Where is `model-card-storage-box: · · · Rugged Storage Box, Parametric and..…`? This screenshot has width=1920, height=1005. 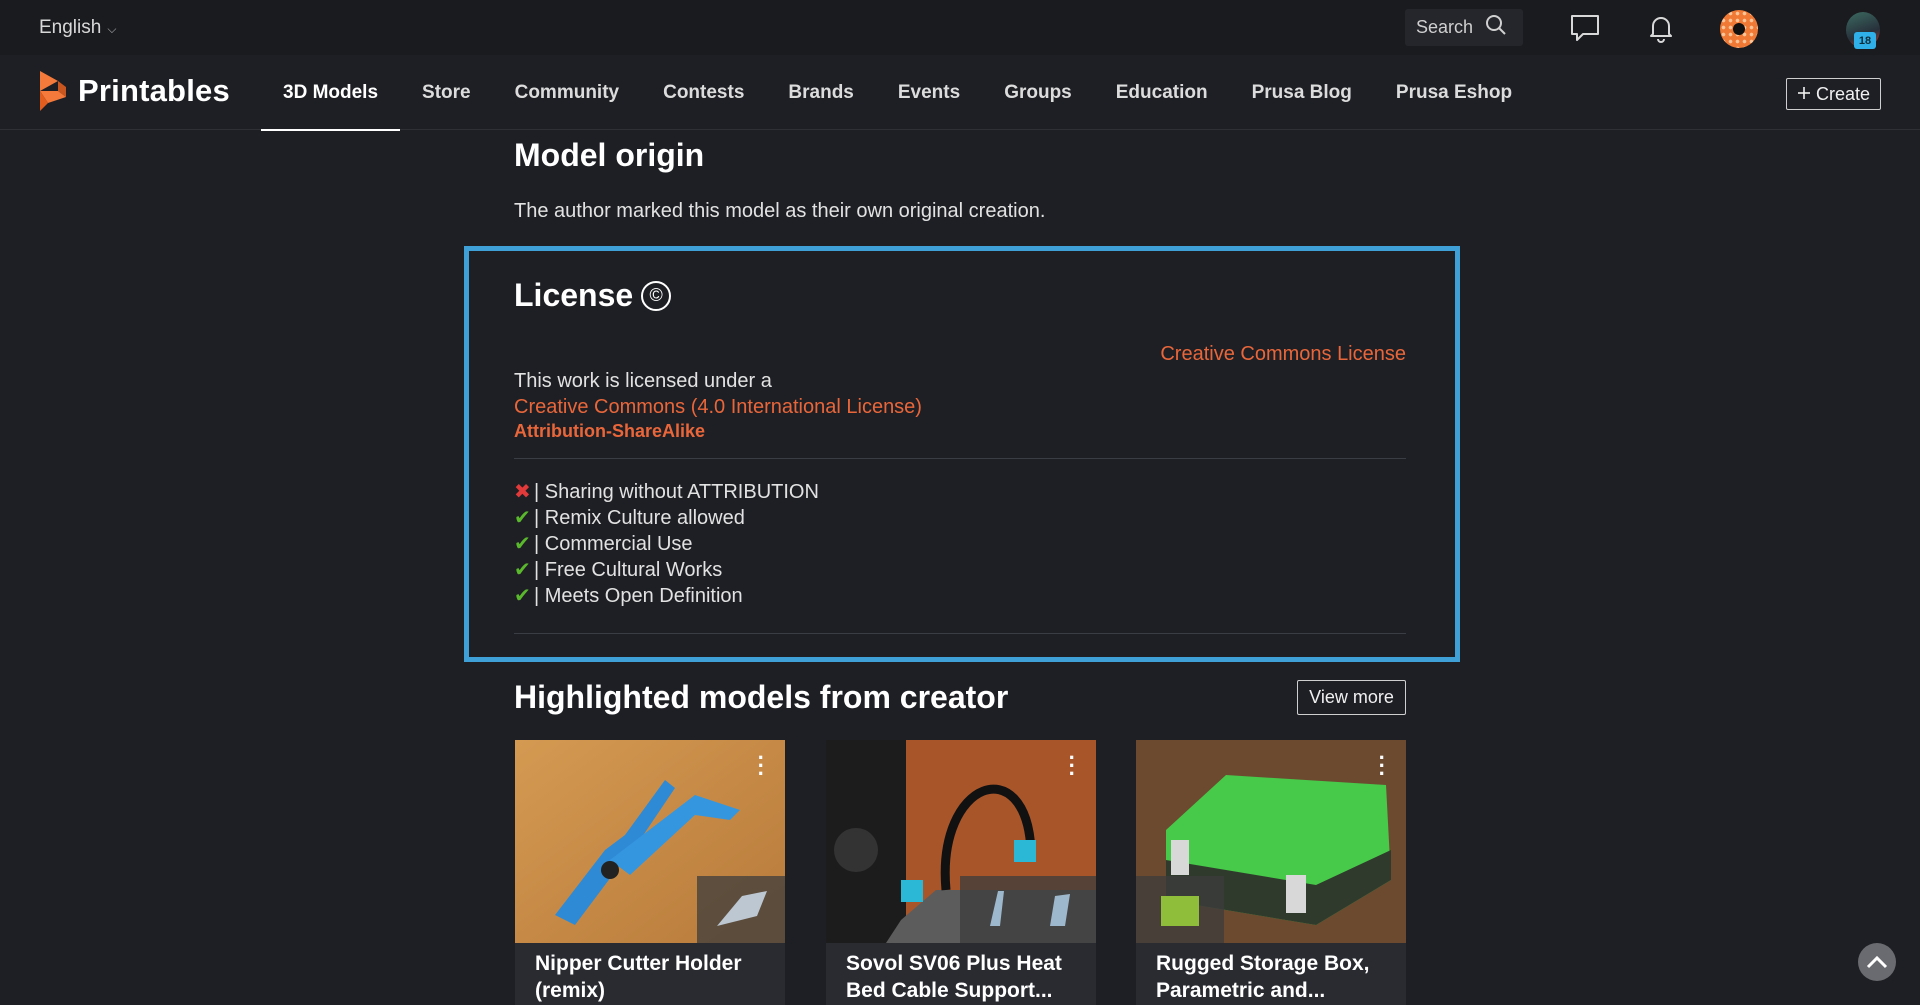 model-card-storage-box: · · · Rugged Storage Box, Parametric and..… is located at coordinates (1271, 872).